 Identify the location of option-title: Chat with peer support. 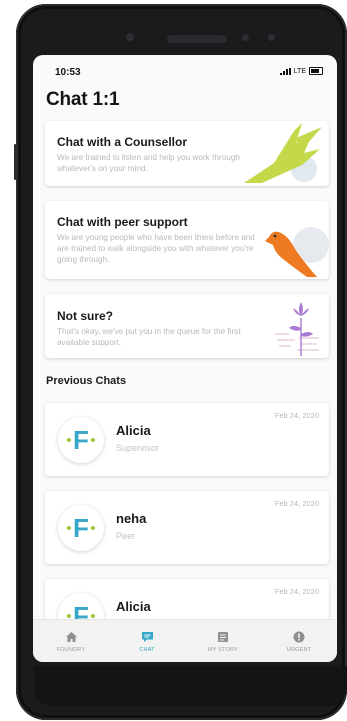
(122, 222).